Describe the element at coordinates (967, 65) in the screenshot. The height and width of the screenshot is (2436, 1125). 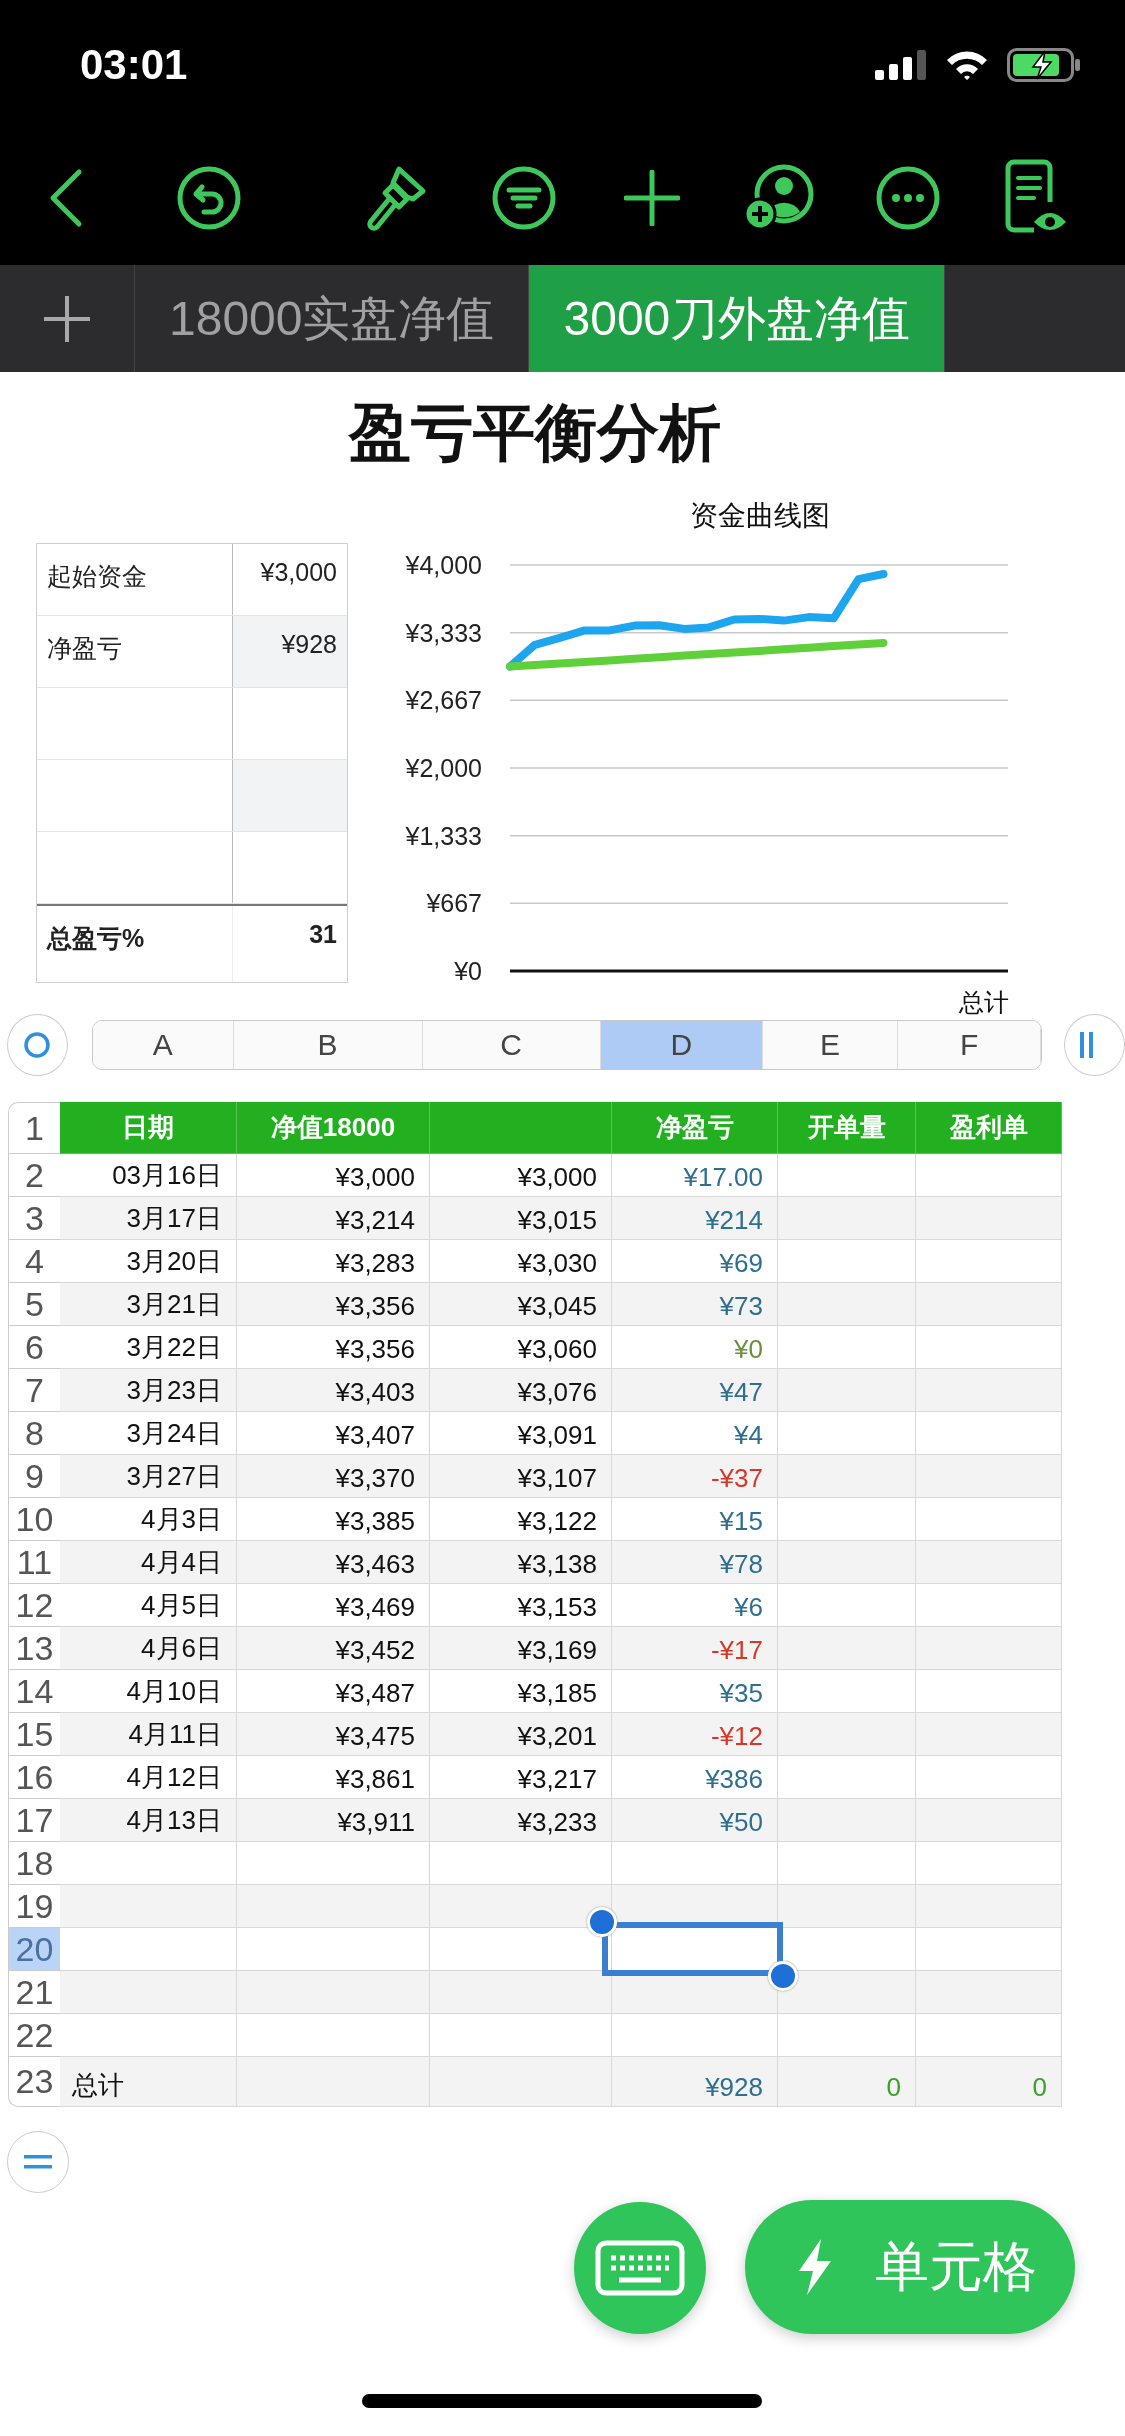
I see `wifi-icon` at that location.